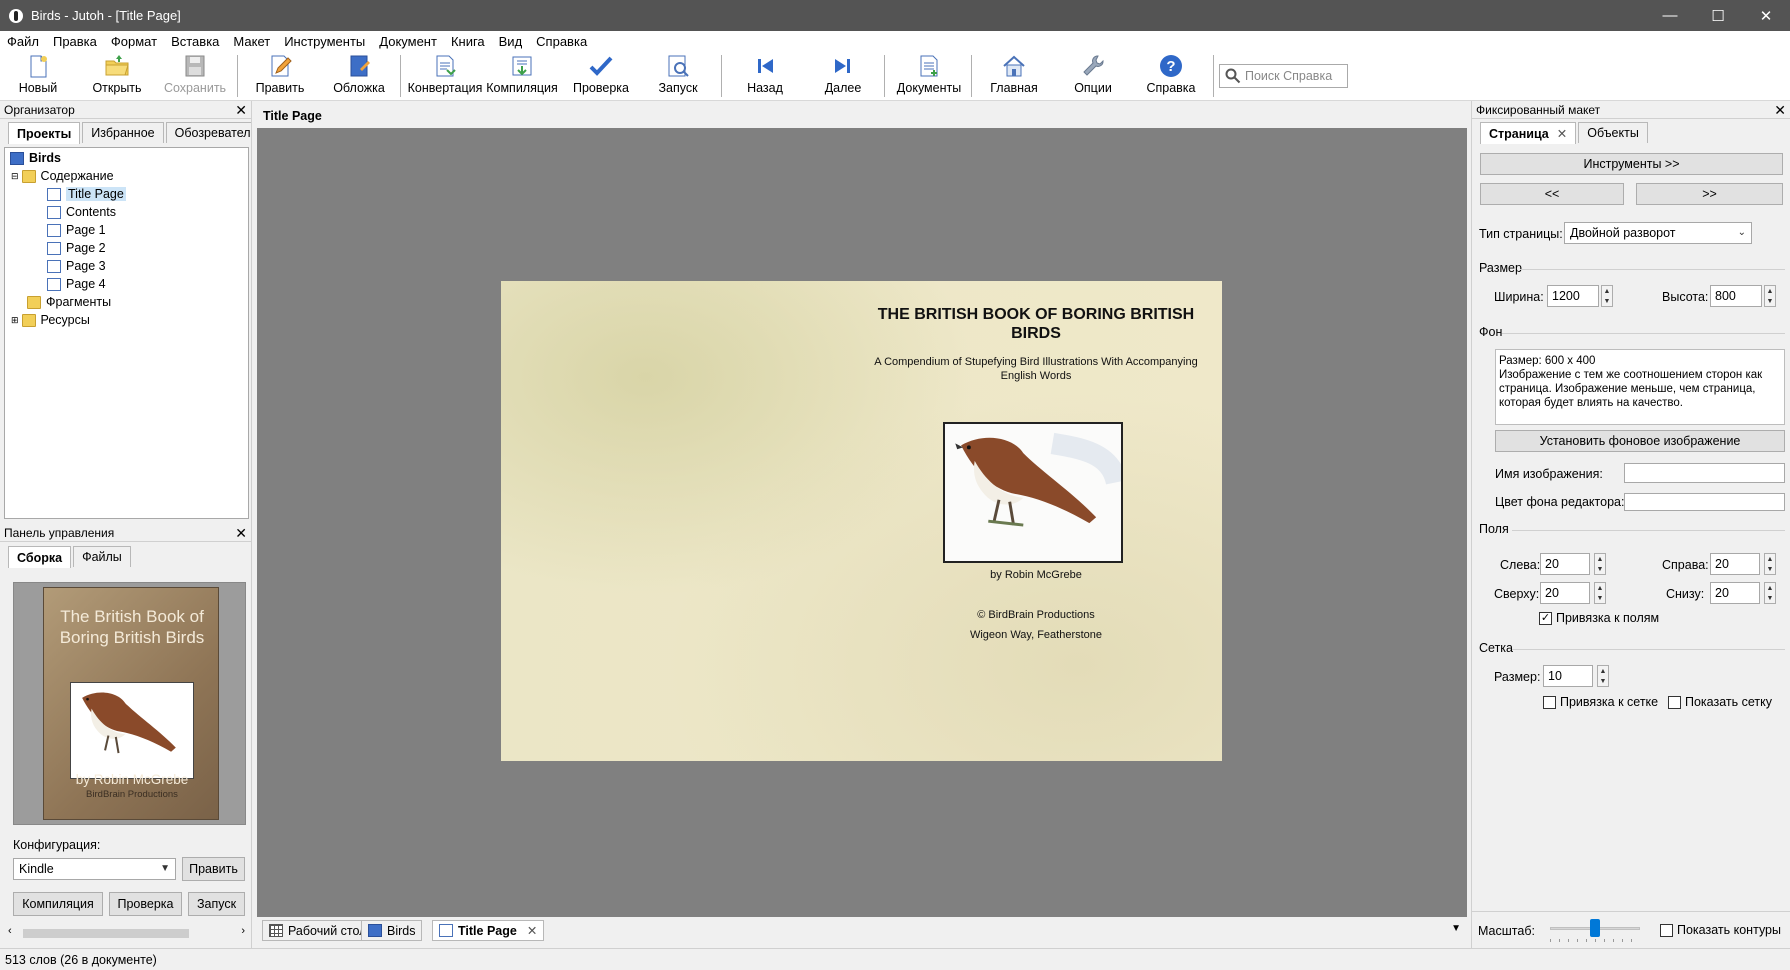  Describe the element at coordinates (1631, 164) in the screenshot. I see `tools-button: Инструменты >>` at that location.